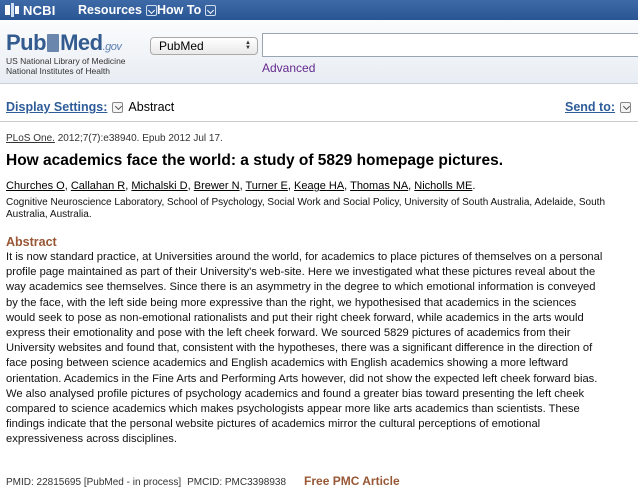  I want to click on abstract-line: expressiveness across disciplines., so click(91, 439).